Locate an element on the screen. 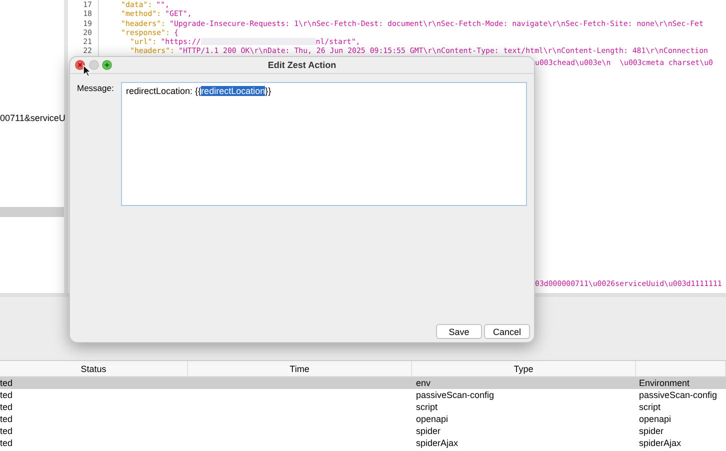 Image resolution: width=726 pixels, height=451 pixels. column-header: Type is located at coordinates (524, 369).